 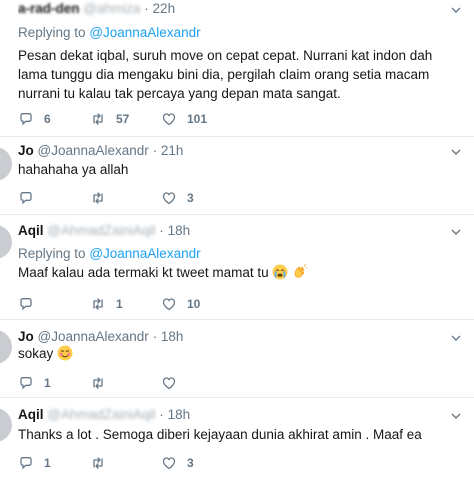 I want to click on smiling-blush-emoji, so click(x=65, y=353).